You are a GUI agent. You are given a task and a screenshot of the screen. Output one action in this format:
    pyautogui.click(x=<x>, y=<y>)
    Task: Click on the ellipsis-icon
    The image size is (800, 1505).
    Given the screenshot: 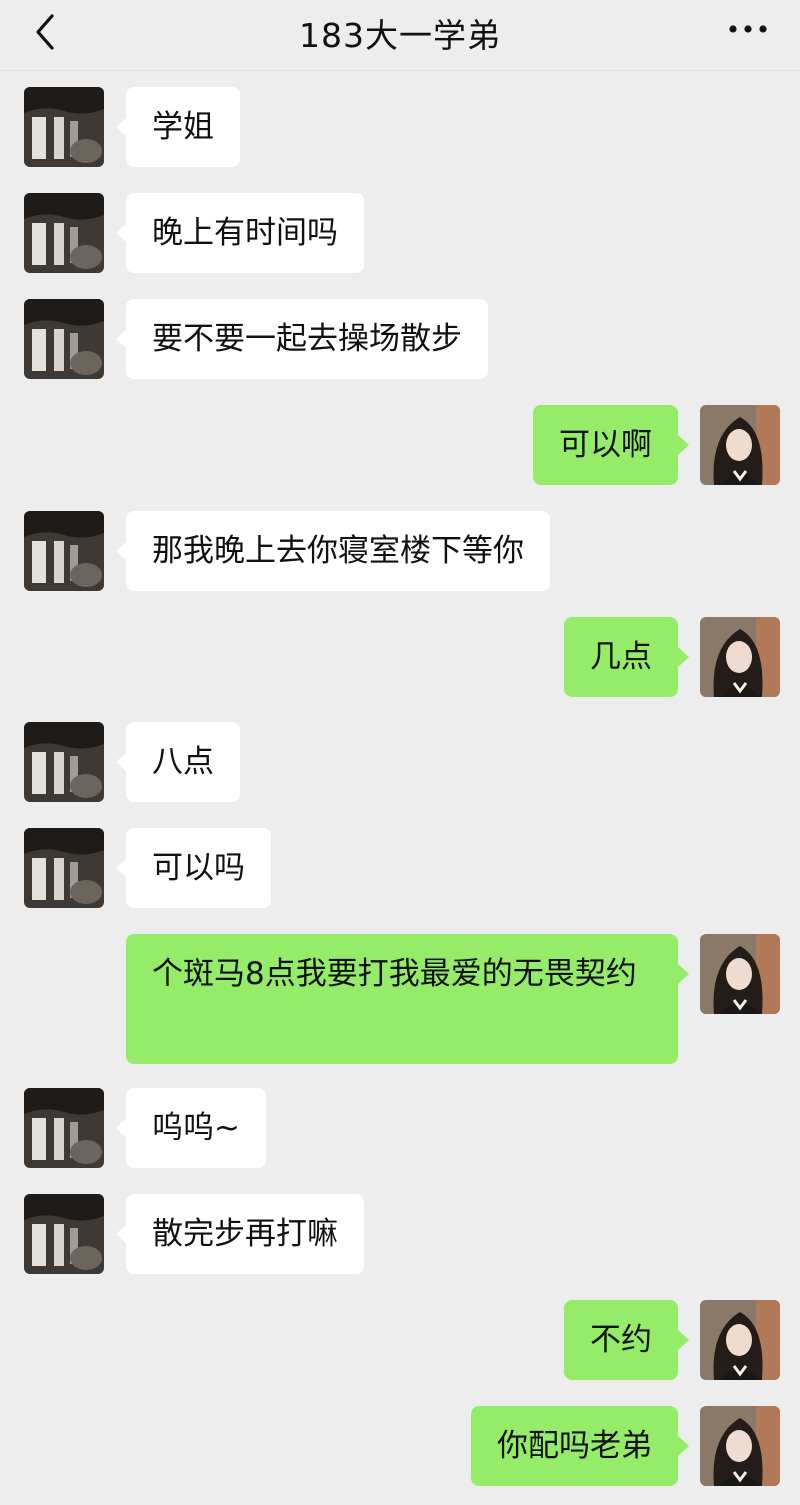 What is the action you would take?
    pyautogui.click(x=748, y=29)
    